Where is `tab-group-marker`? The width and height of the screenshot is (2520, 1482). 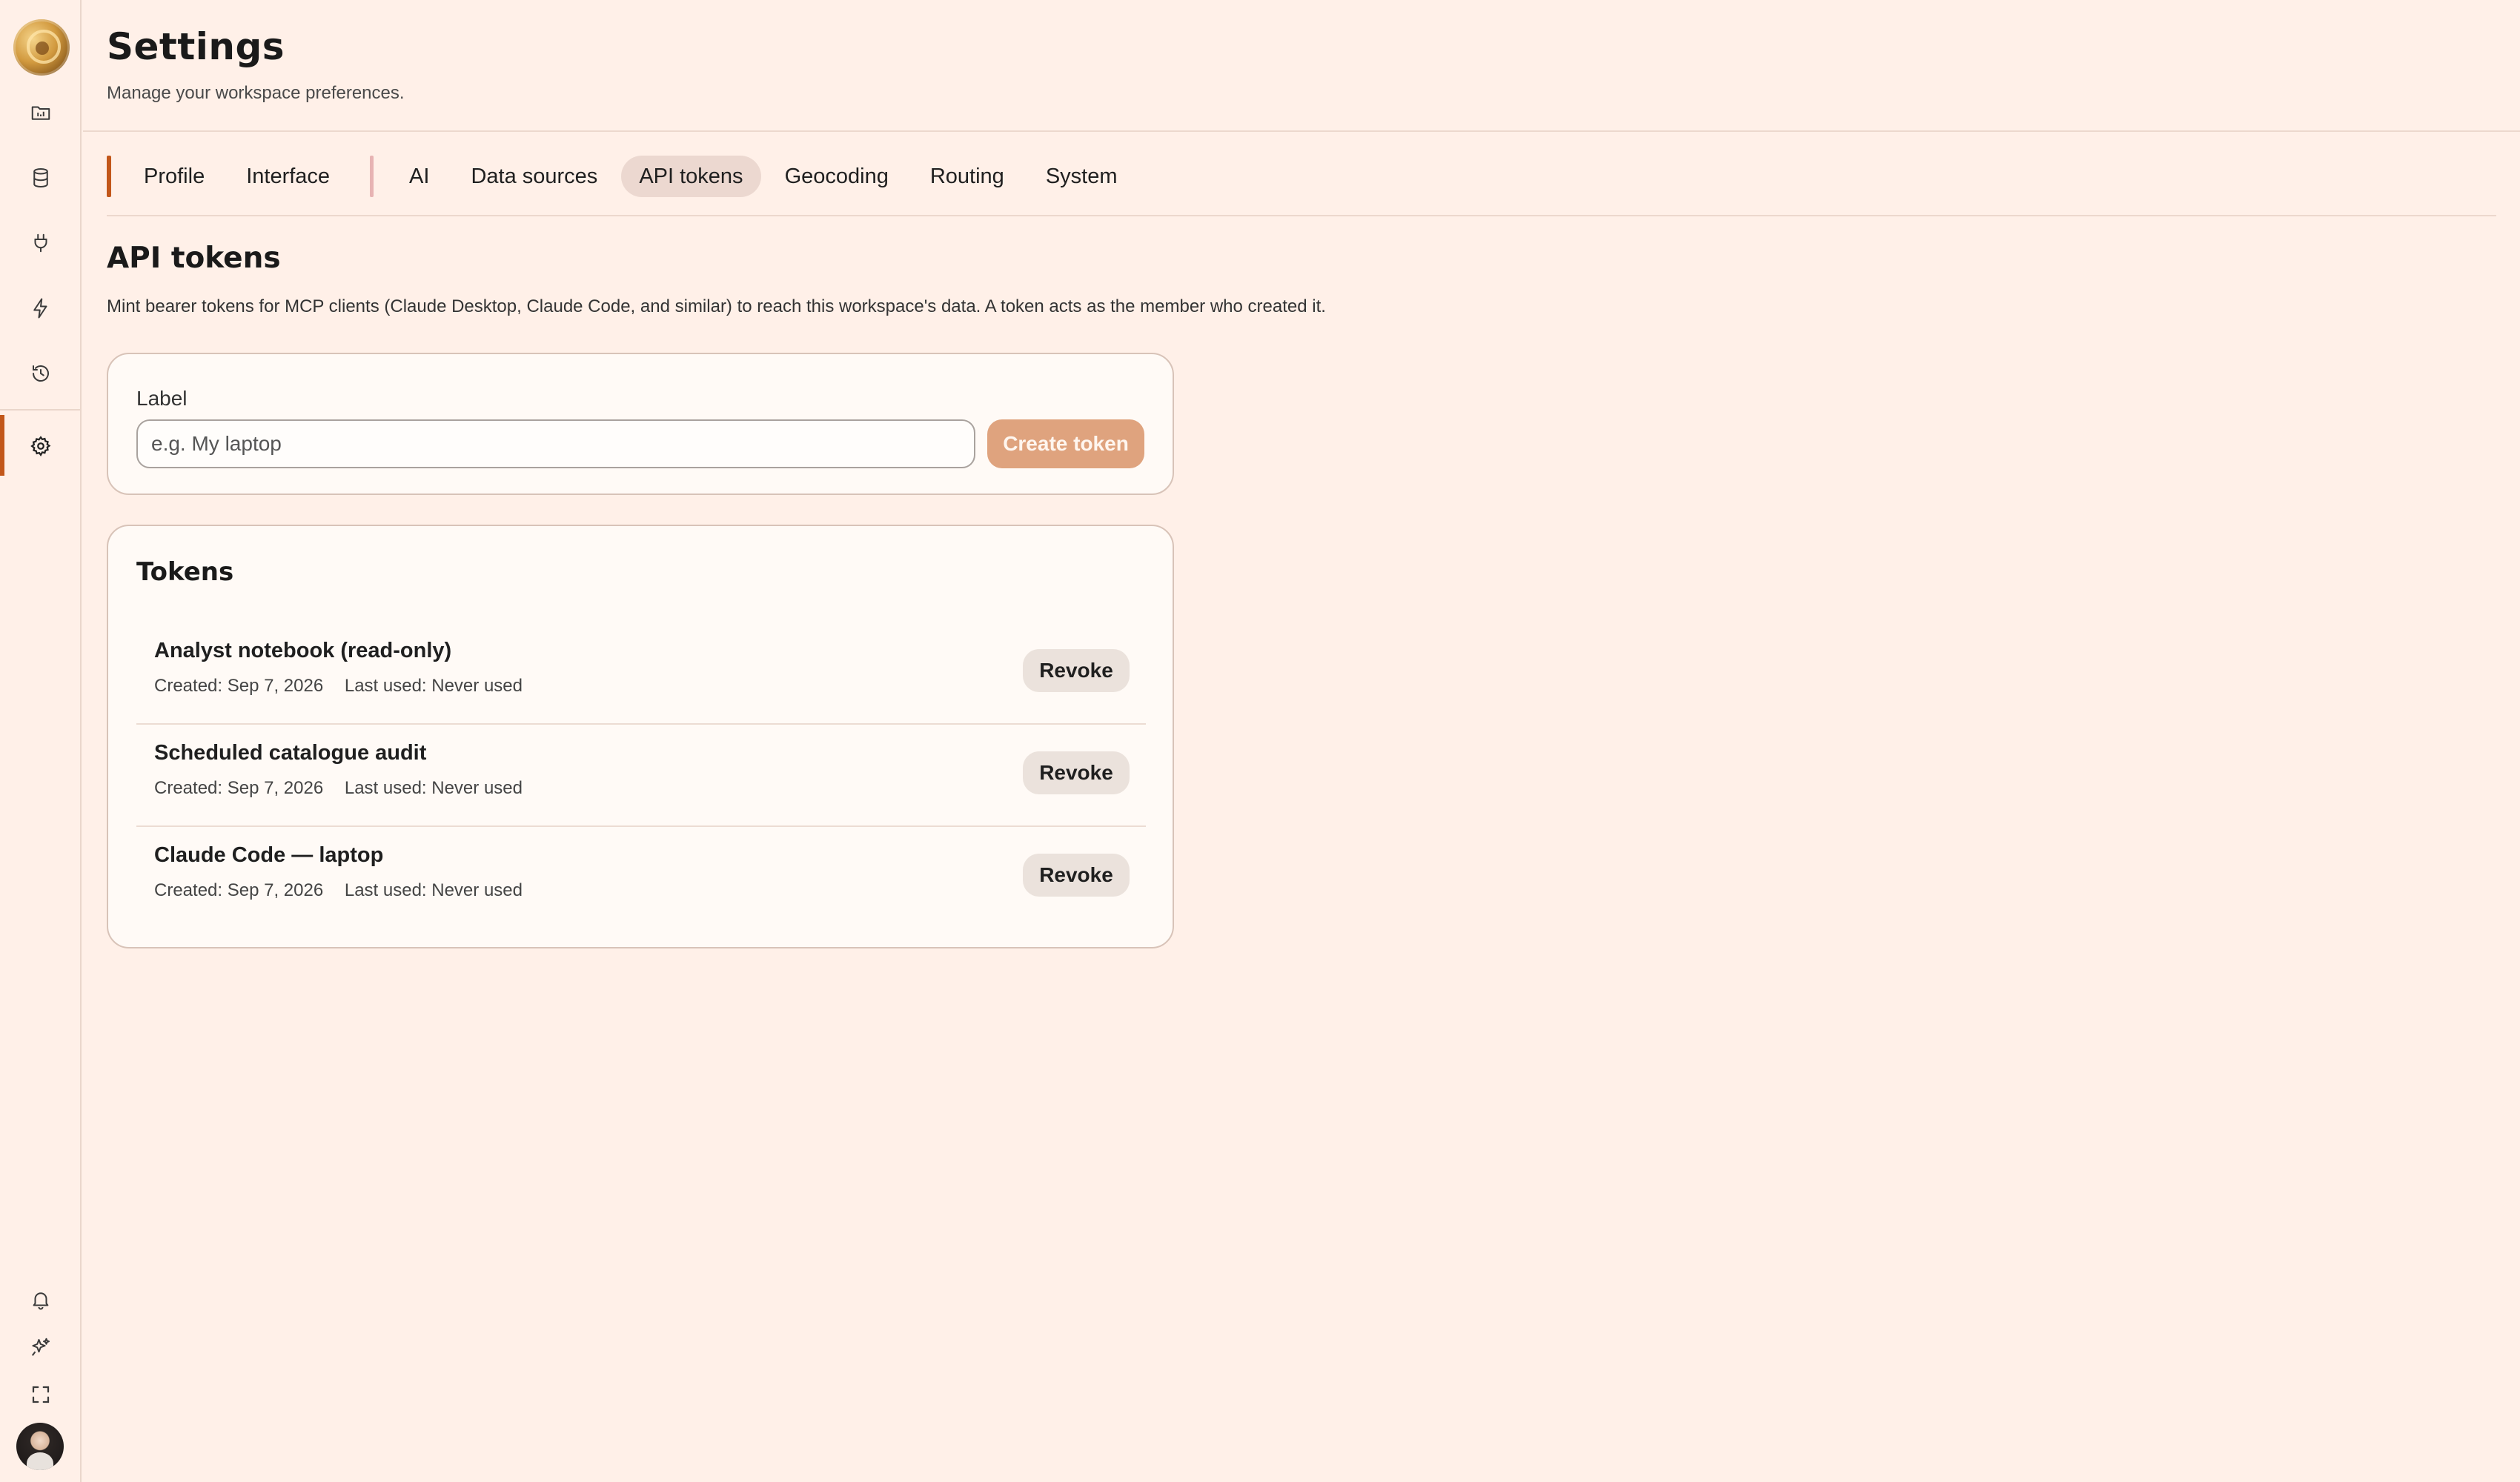 tab-group-marker is located at coordinates (109, 177).